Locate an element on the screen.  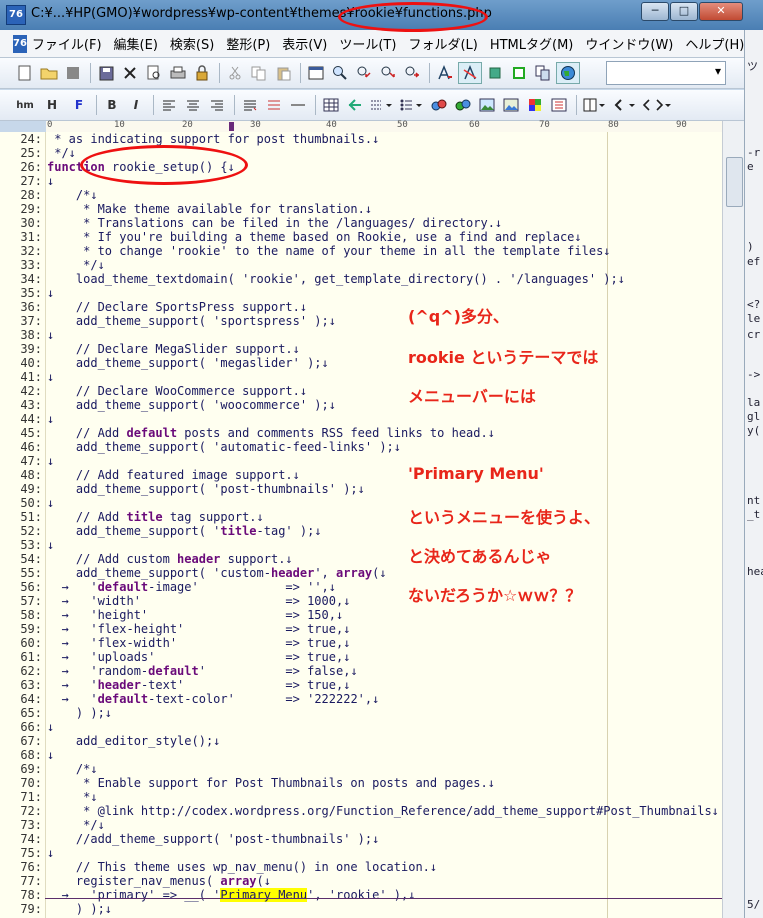
minimize-button: ─ is located at coordinates (655, 11).